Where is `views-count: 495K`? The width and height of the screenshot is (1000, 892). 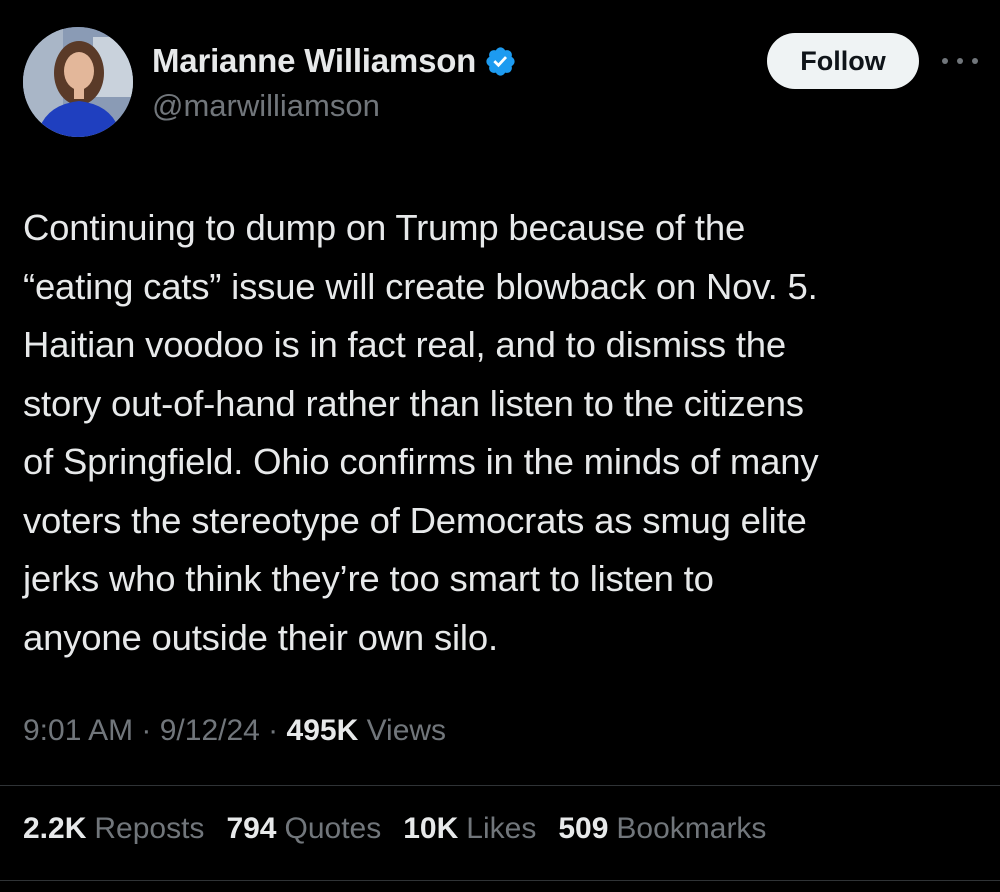 views-count: 495K is located at coordinates (322, 730).